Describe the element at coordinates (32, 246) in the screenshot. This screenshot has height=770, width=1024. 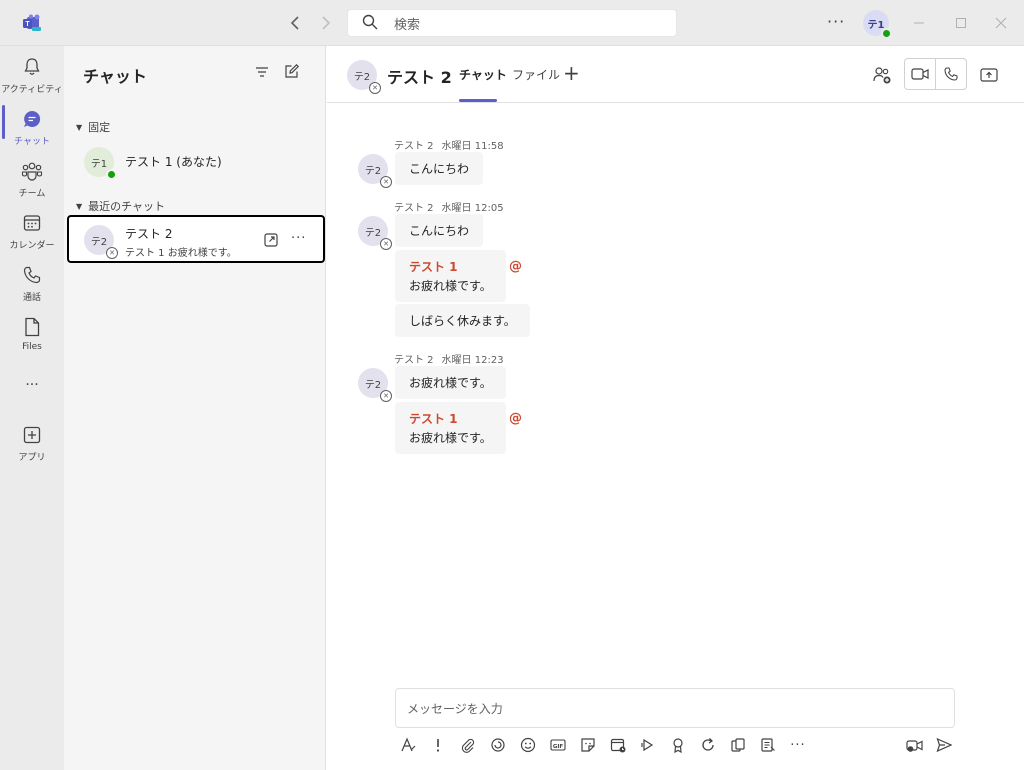
I see `rail-item-label: カレンダー` at that location.